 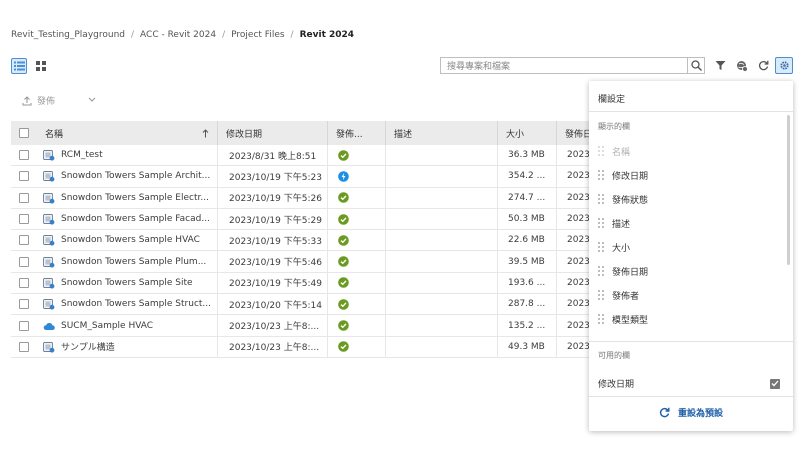 What do you see at coordinates (273, 219) in the screenshot?
I see `cell-modified: 2023/10/19 下午5:29` at bounding box center [273, 219].